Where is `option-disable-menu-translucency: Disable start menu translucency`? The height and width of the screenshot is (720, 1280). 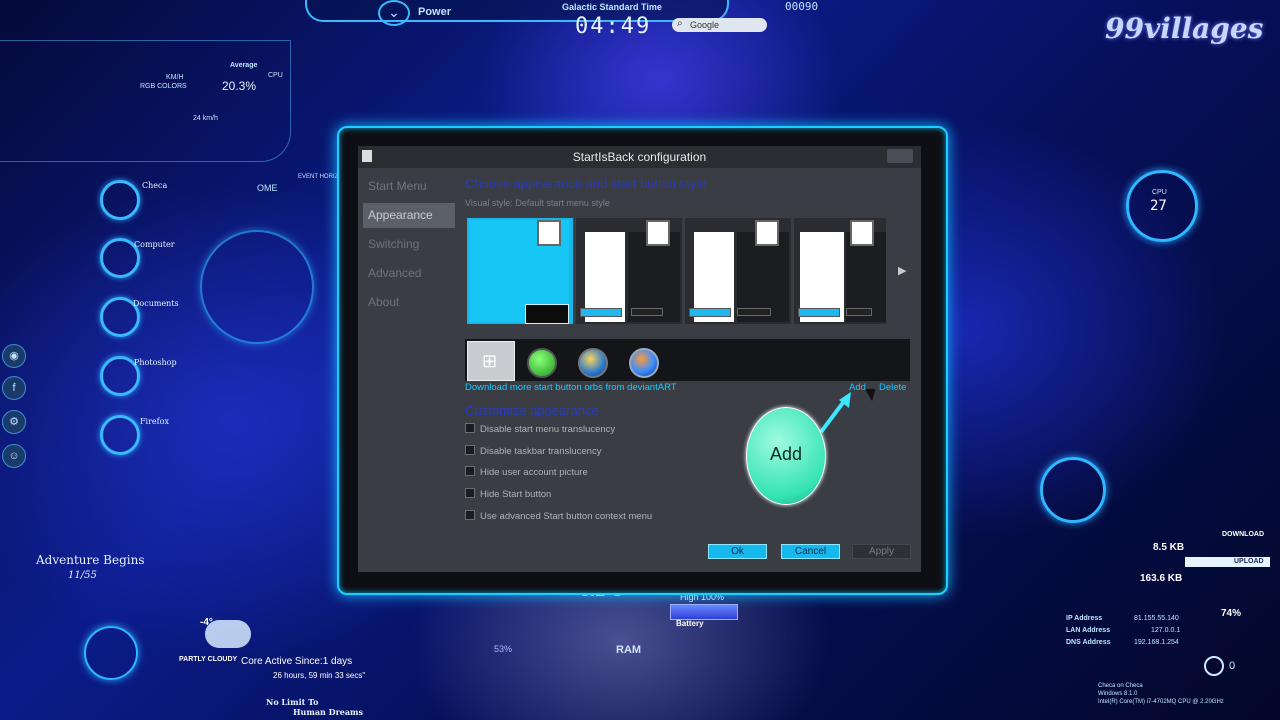
option-disable-menu-translucency: Disable start menu translucency is located at coordinates (540, 429).